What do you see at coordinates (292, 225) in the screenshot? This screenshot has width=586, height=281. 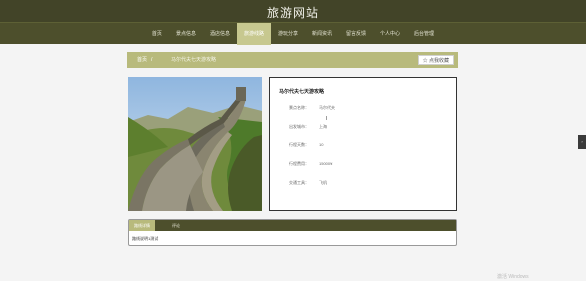 I see `tab-bar: 路线详情 评论` at bounding box center [292, 225].